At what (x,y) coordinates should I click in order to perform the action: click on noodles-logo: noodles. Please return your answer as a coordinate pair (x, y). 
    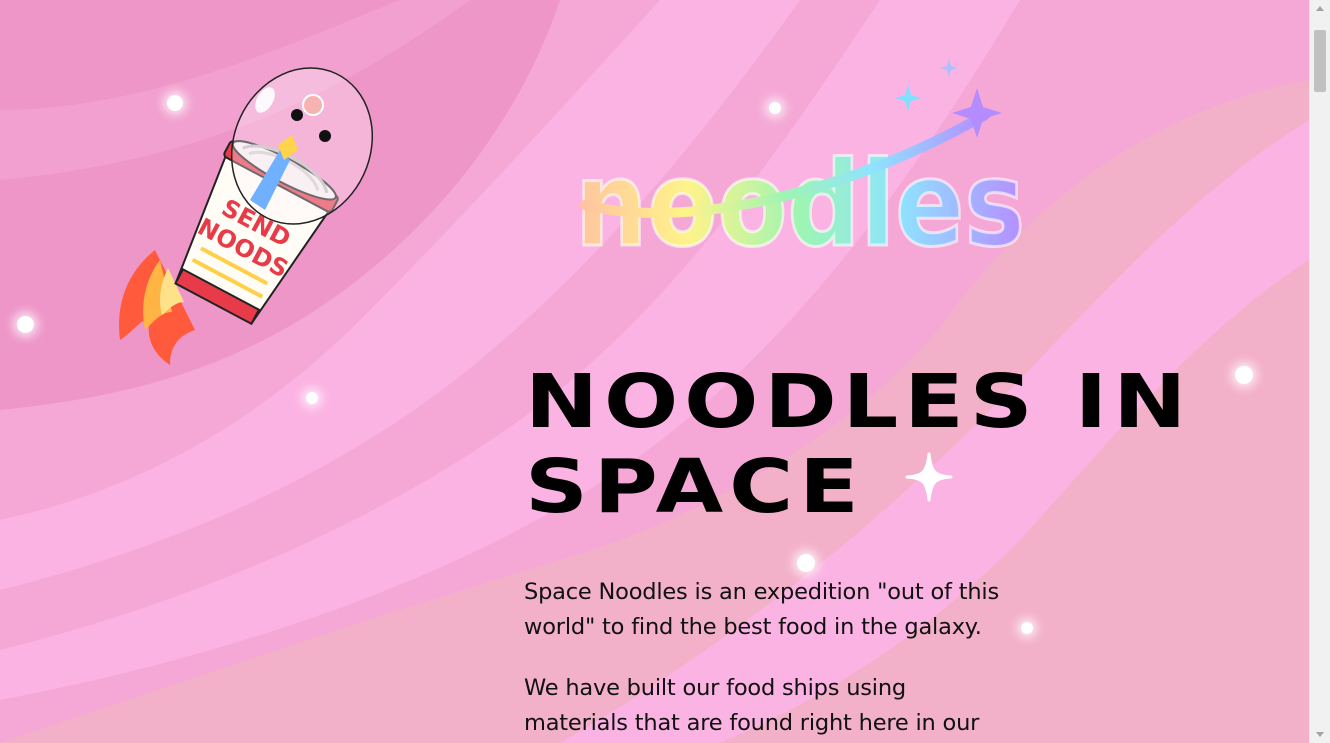
    Looking at the image, I should click on (800, 164).